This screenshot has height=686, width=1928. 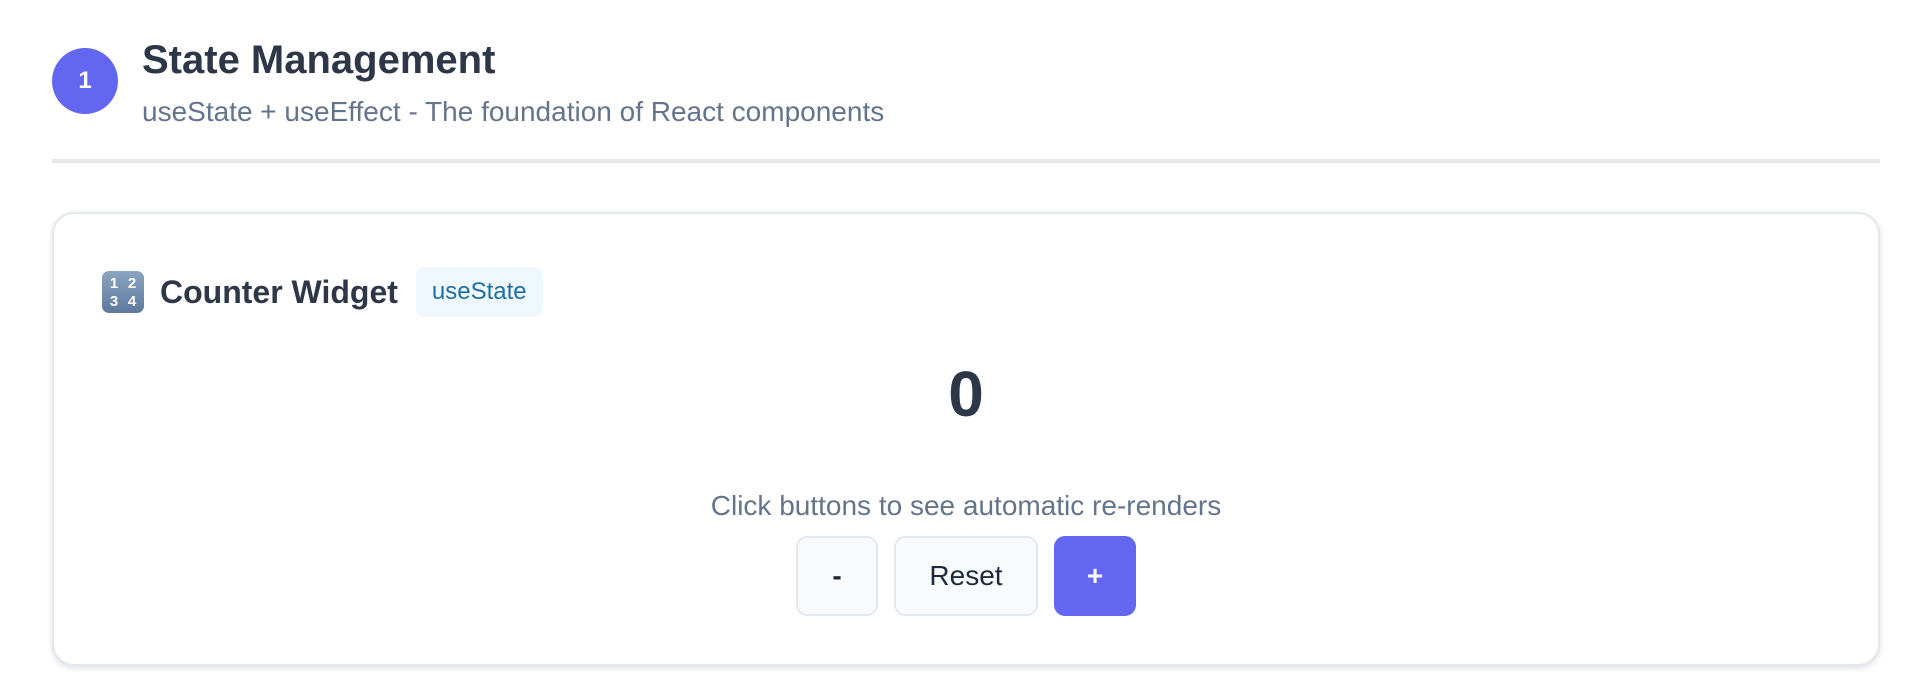 What do you see at coordinates (279, 291) in the screenshot?
I see `card-title: Counter Widget` at bounding box center [279, 291].